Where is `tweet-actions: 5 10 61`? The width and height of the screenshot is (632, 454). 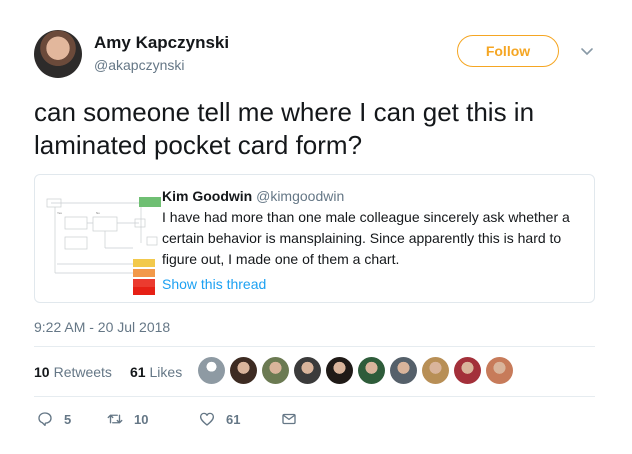 tweet-actions: 5 10 61 is located at coordinates (167, 419).